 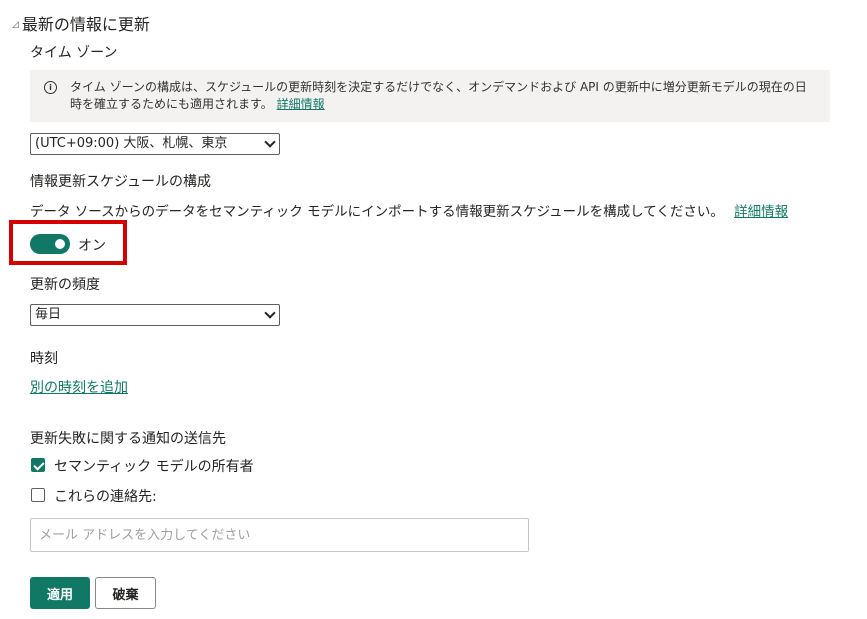 What do you see at coordinates (105, 497) in the screenshot?
I see `contacts-checkbox-label: これらの連絡先:` at bounding box center [105, 497].